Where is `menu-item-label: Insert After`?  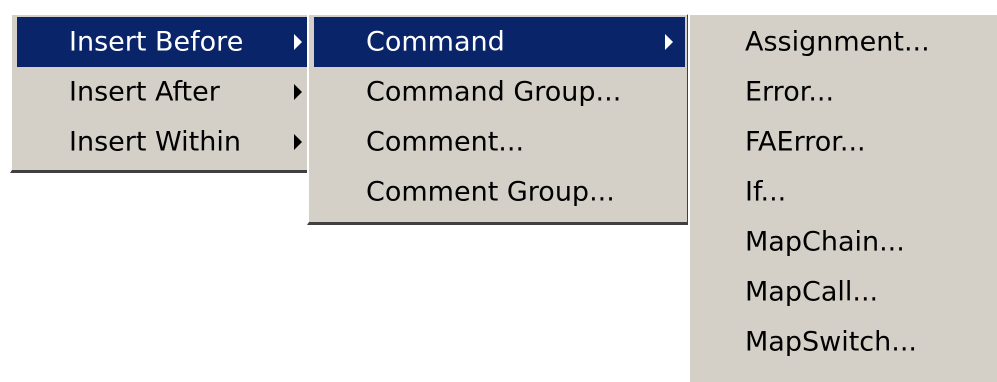
menu-item-label: Insert After is located at coordinates (144, 92).